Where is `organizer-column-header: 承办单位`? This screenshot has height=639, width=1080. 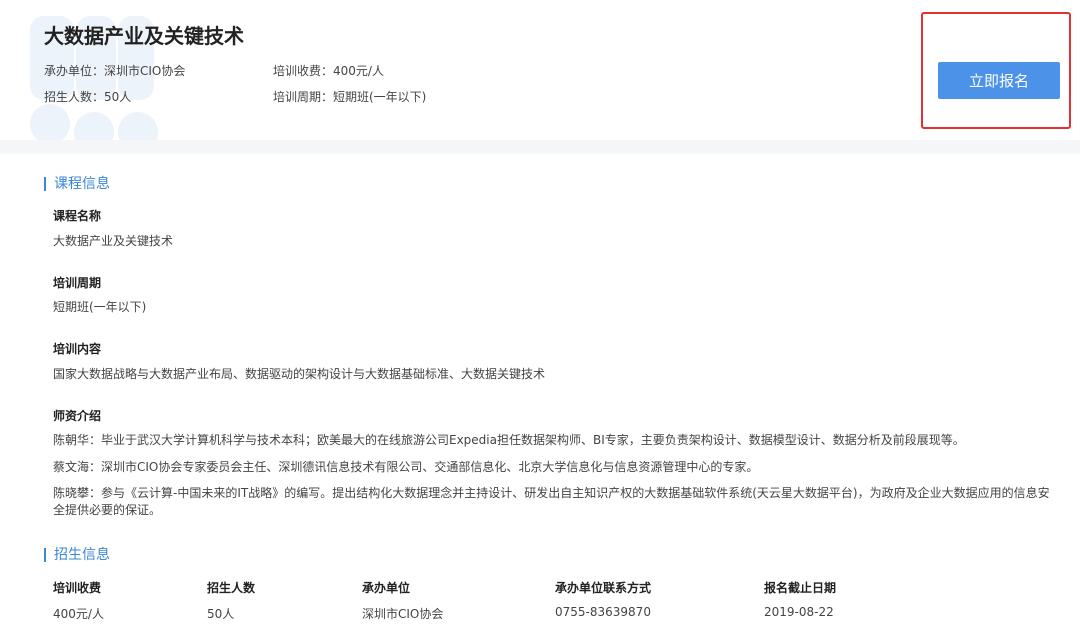 organizer-column-header: 承办单位 is located at coordinates (386, 588).